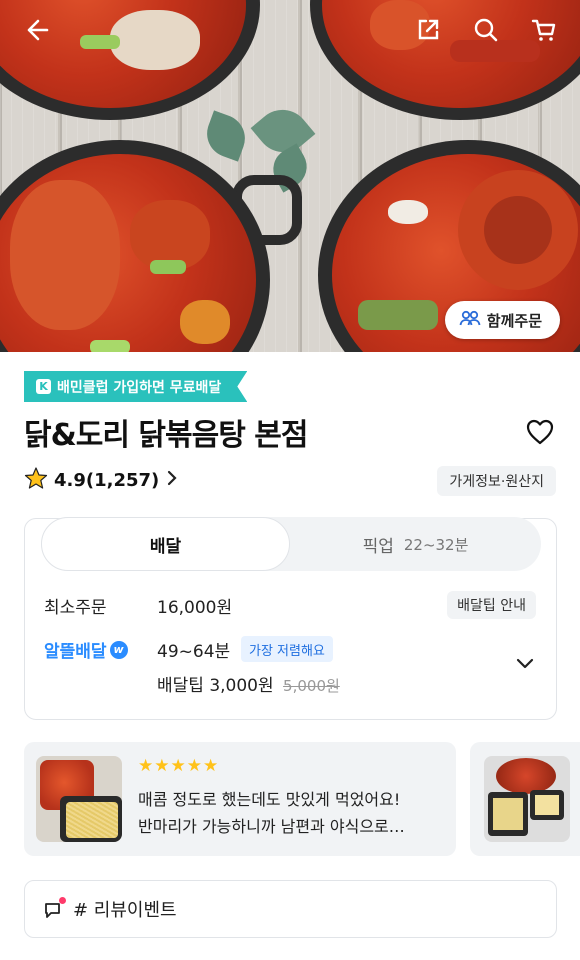 The height and width of the screenshot is (960, 580). Describe the element at coordinates (525, 664) in the screenshot. I see `chevron-down-icon` at that location.